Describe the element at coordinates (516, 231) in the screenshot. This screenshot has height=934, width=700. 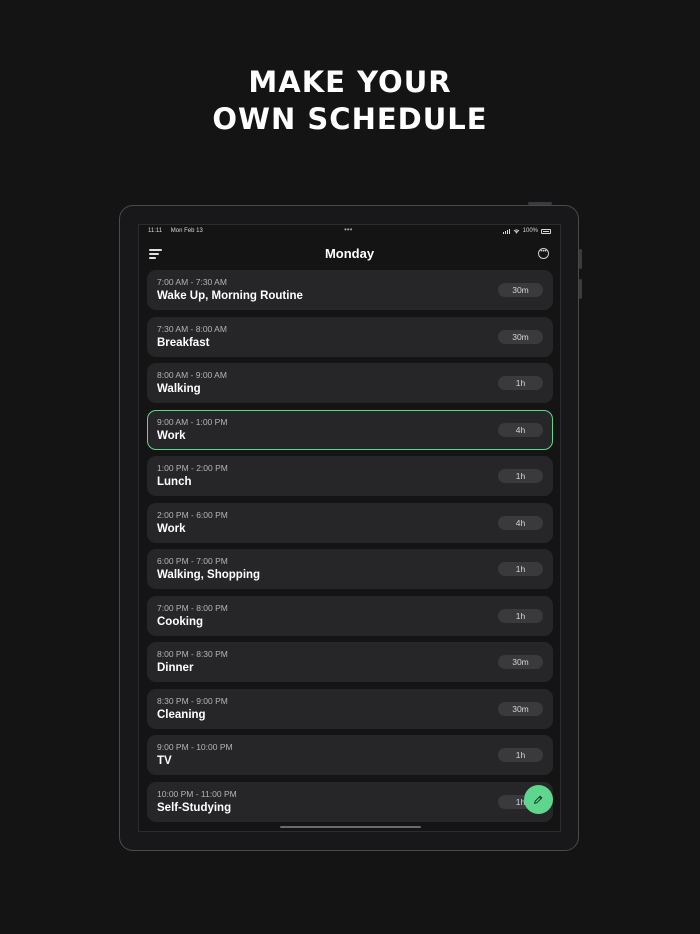
I see `wifi-icon` at that location.